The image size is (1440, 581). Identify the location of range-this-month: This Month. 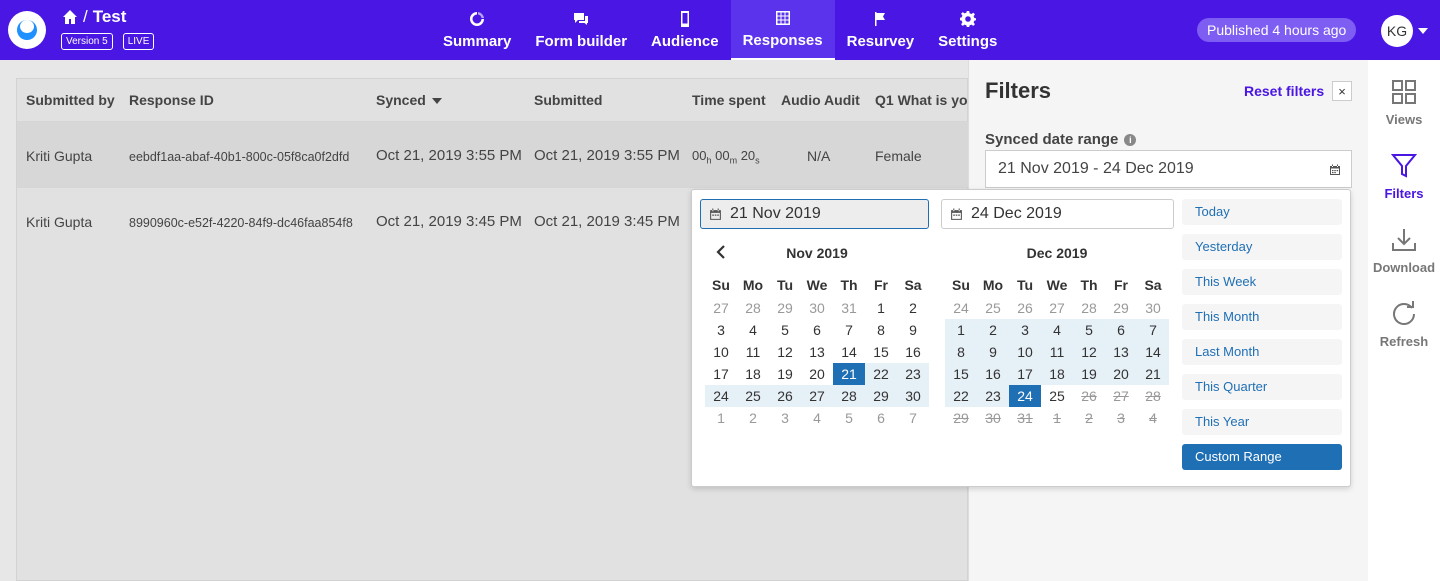
(1262, 317).